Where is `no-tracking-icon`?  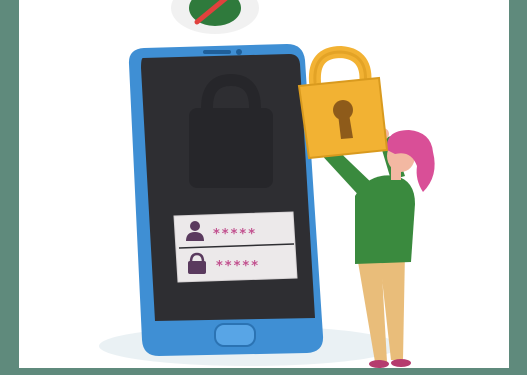 no-tracking-icon is located at coordinates (215, 17).